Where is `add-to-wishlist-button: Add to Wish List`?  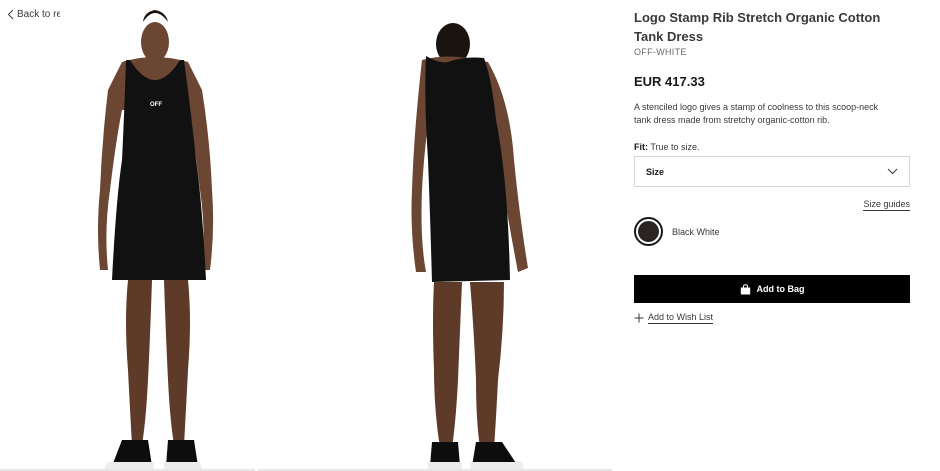
add-to-wishlist-button: Add to Wish List is located at coordinates (674, 318).